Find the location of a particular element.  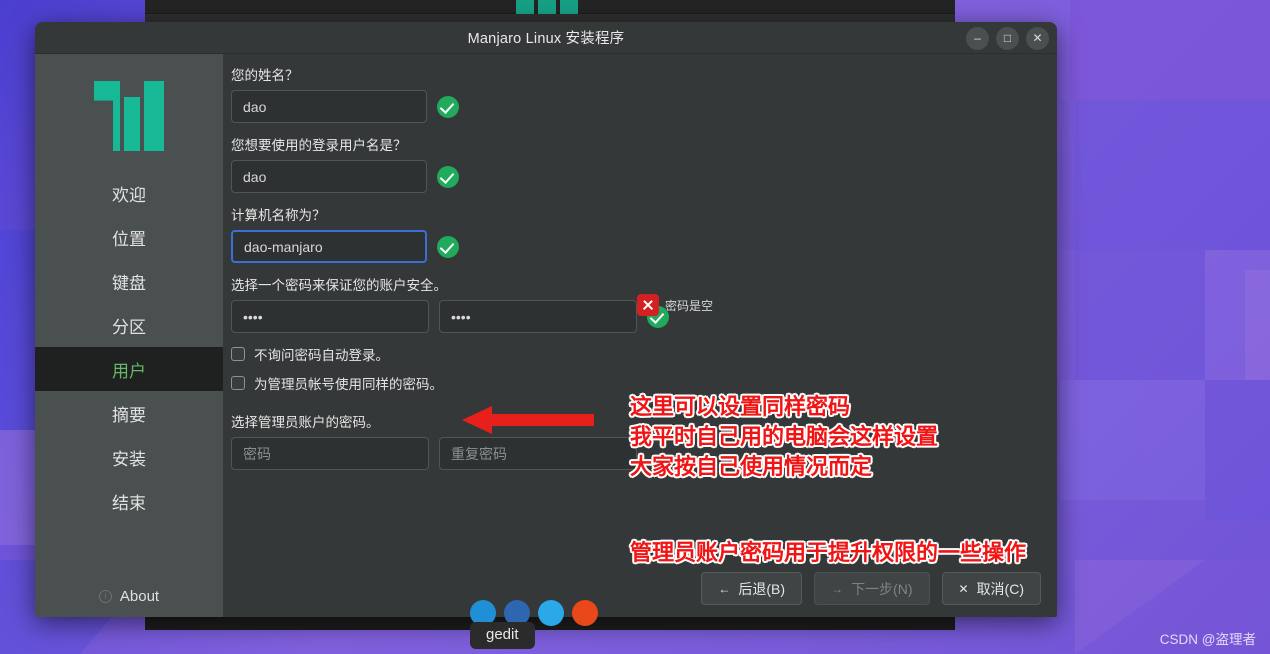

error-x-icon is located at coordinates (648, 305).